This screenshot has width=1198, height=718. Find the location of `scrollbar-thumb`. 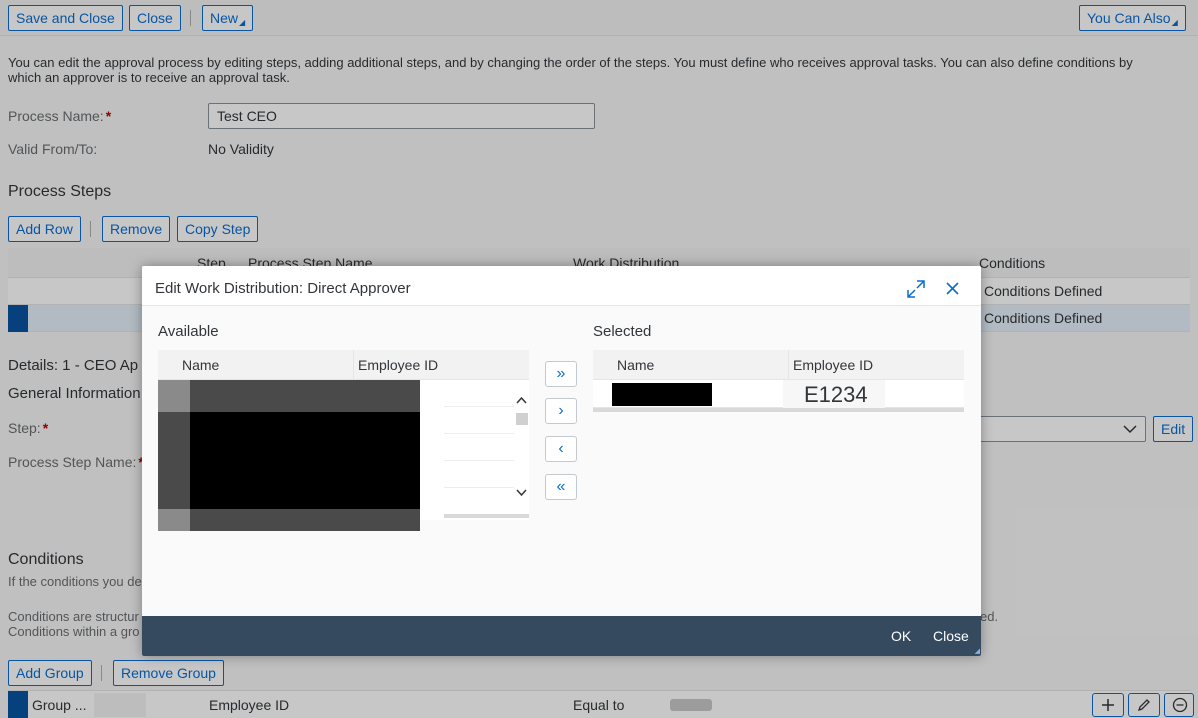

scrollbar-thumb is located at coordinates (522, 419).